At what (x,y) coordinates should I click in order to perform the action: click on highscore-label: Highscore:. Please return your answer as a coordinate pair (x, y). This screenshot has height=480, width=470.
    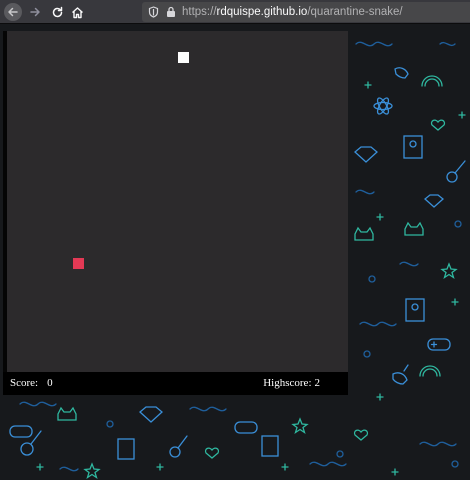
    Looking at the image, I should click on (287, 383).